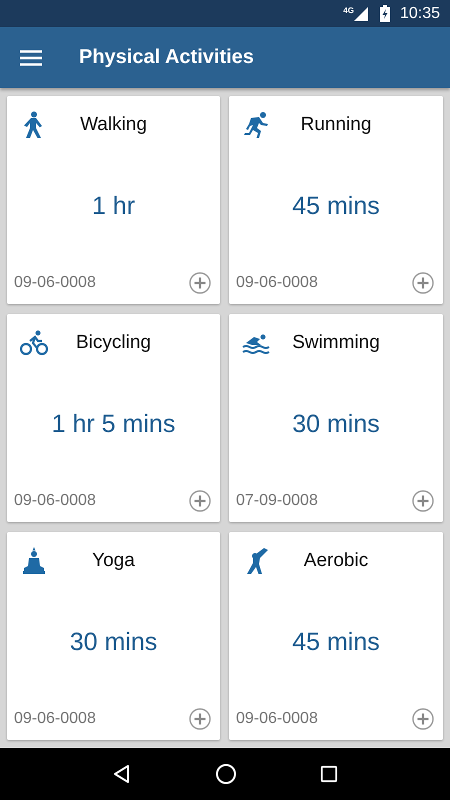 The height and width of the screenshot is (800, 450). Describe the element at coordinates (329, 774) in the screenshot. I see `recent-apps-icon` at that location.